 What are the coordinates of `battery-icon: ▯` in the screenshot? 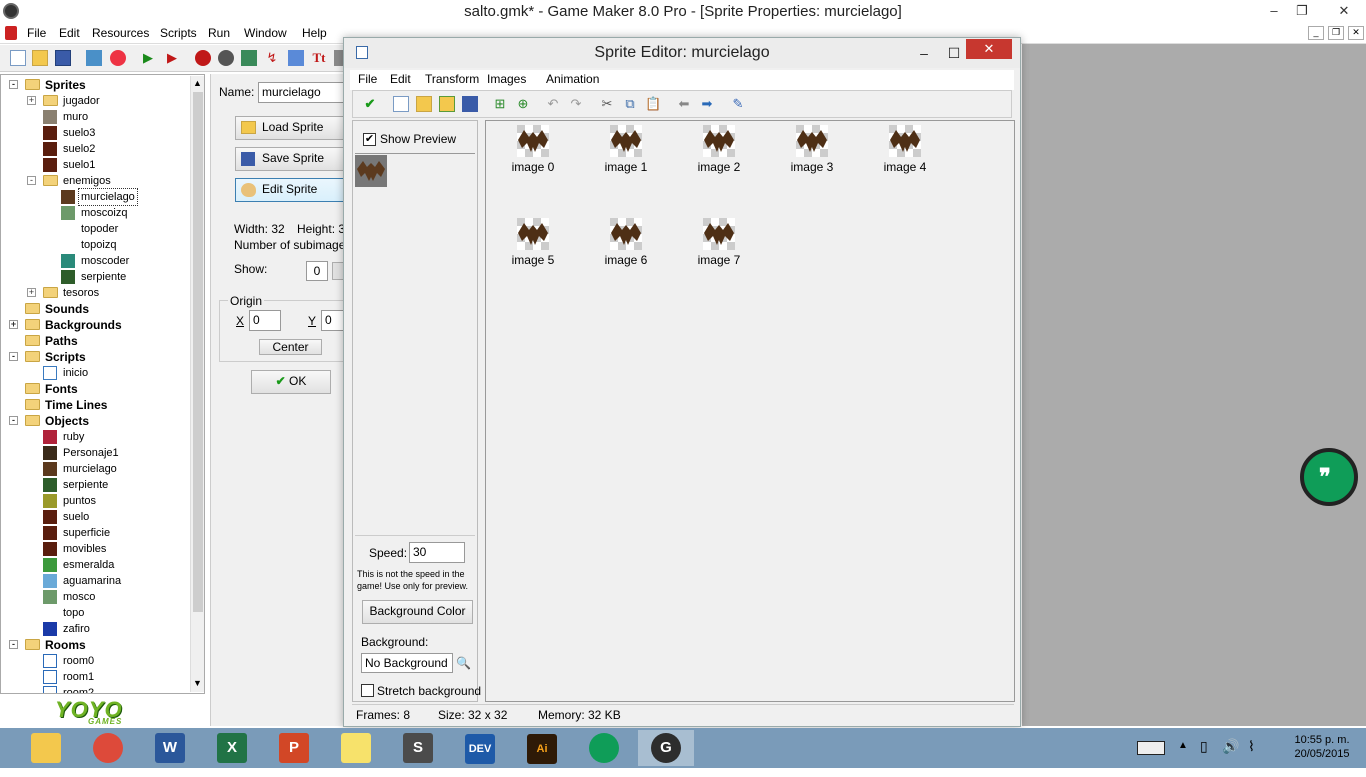 It's located at (1204, 746).